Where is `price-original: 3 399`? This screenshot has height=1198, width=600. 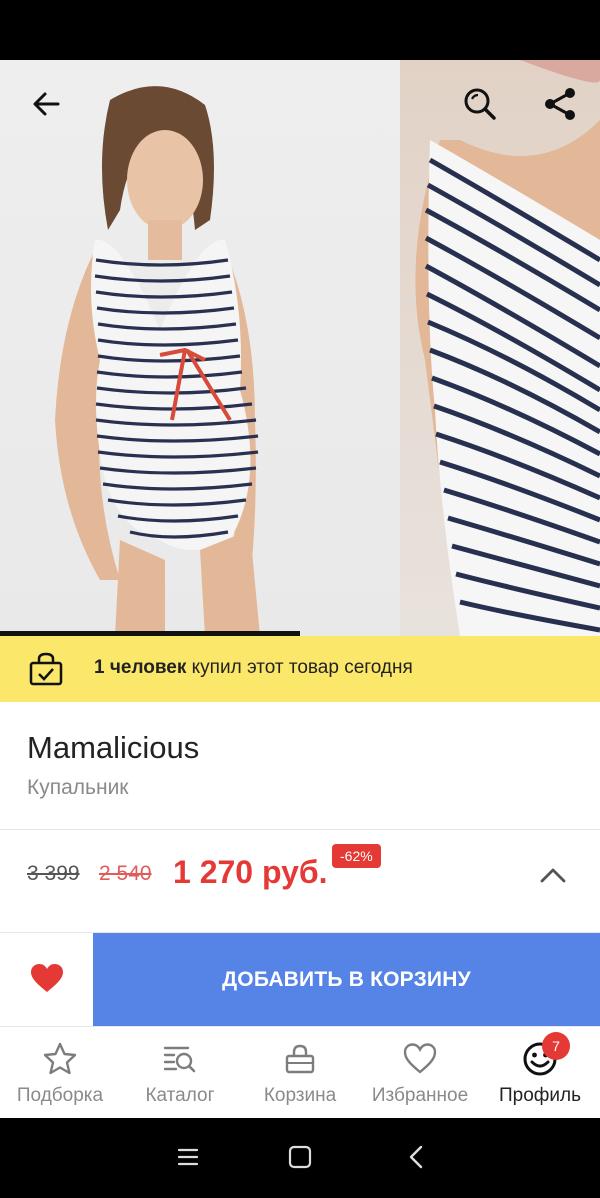 price-original: 3 399 is located at coordinates (53, 873).